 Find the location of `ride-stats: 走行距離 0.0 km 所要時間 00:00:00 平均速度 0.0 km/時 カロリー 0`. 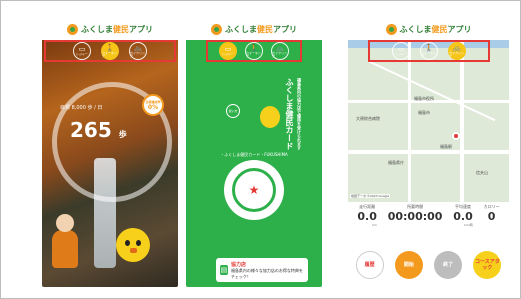

ride-stats: 走行距離 0.0 km 所要時間 00:00:00 平均速度 0.0 km/時 カロリー 0 is located at coordinates (428, 215).